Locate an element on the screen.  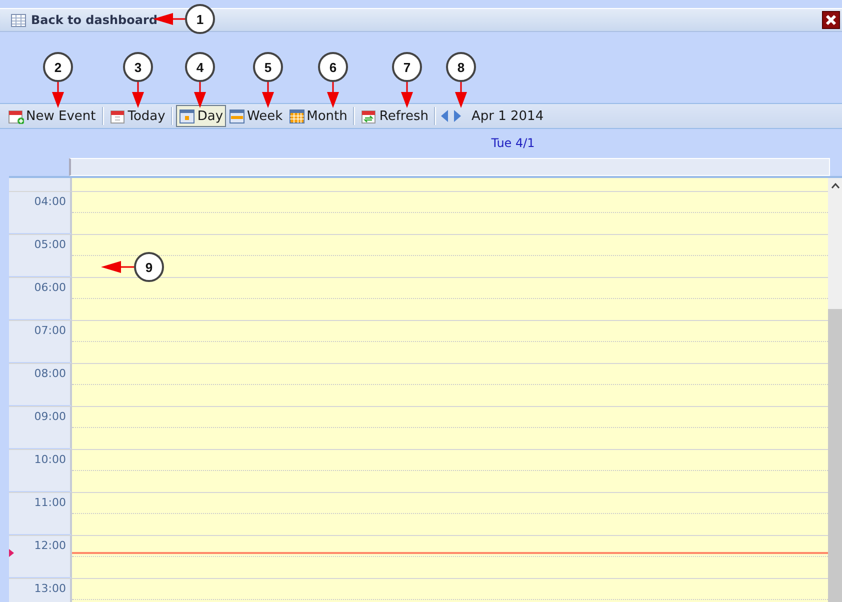
calendar-week-icon is located at coordinates (237, 116).